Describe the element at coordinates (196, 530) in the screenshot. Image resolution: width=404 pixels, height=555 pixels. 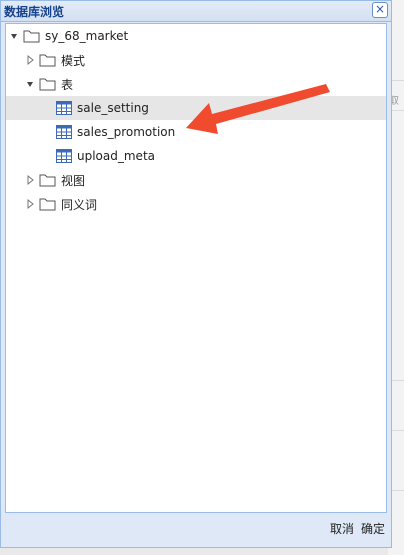
I see `dialog-footer: 取消 确定` at that location.